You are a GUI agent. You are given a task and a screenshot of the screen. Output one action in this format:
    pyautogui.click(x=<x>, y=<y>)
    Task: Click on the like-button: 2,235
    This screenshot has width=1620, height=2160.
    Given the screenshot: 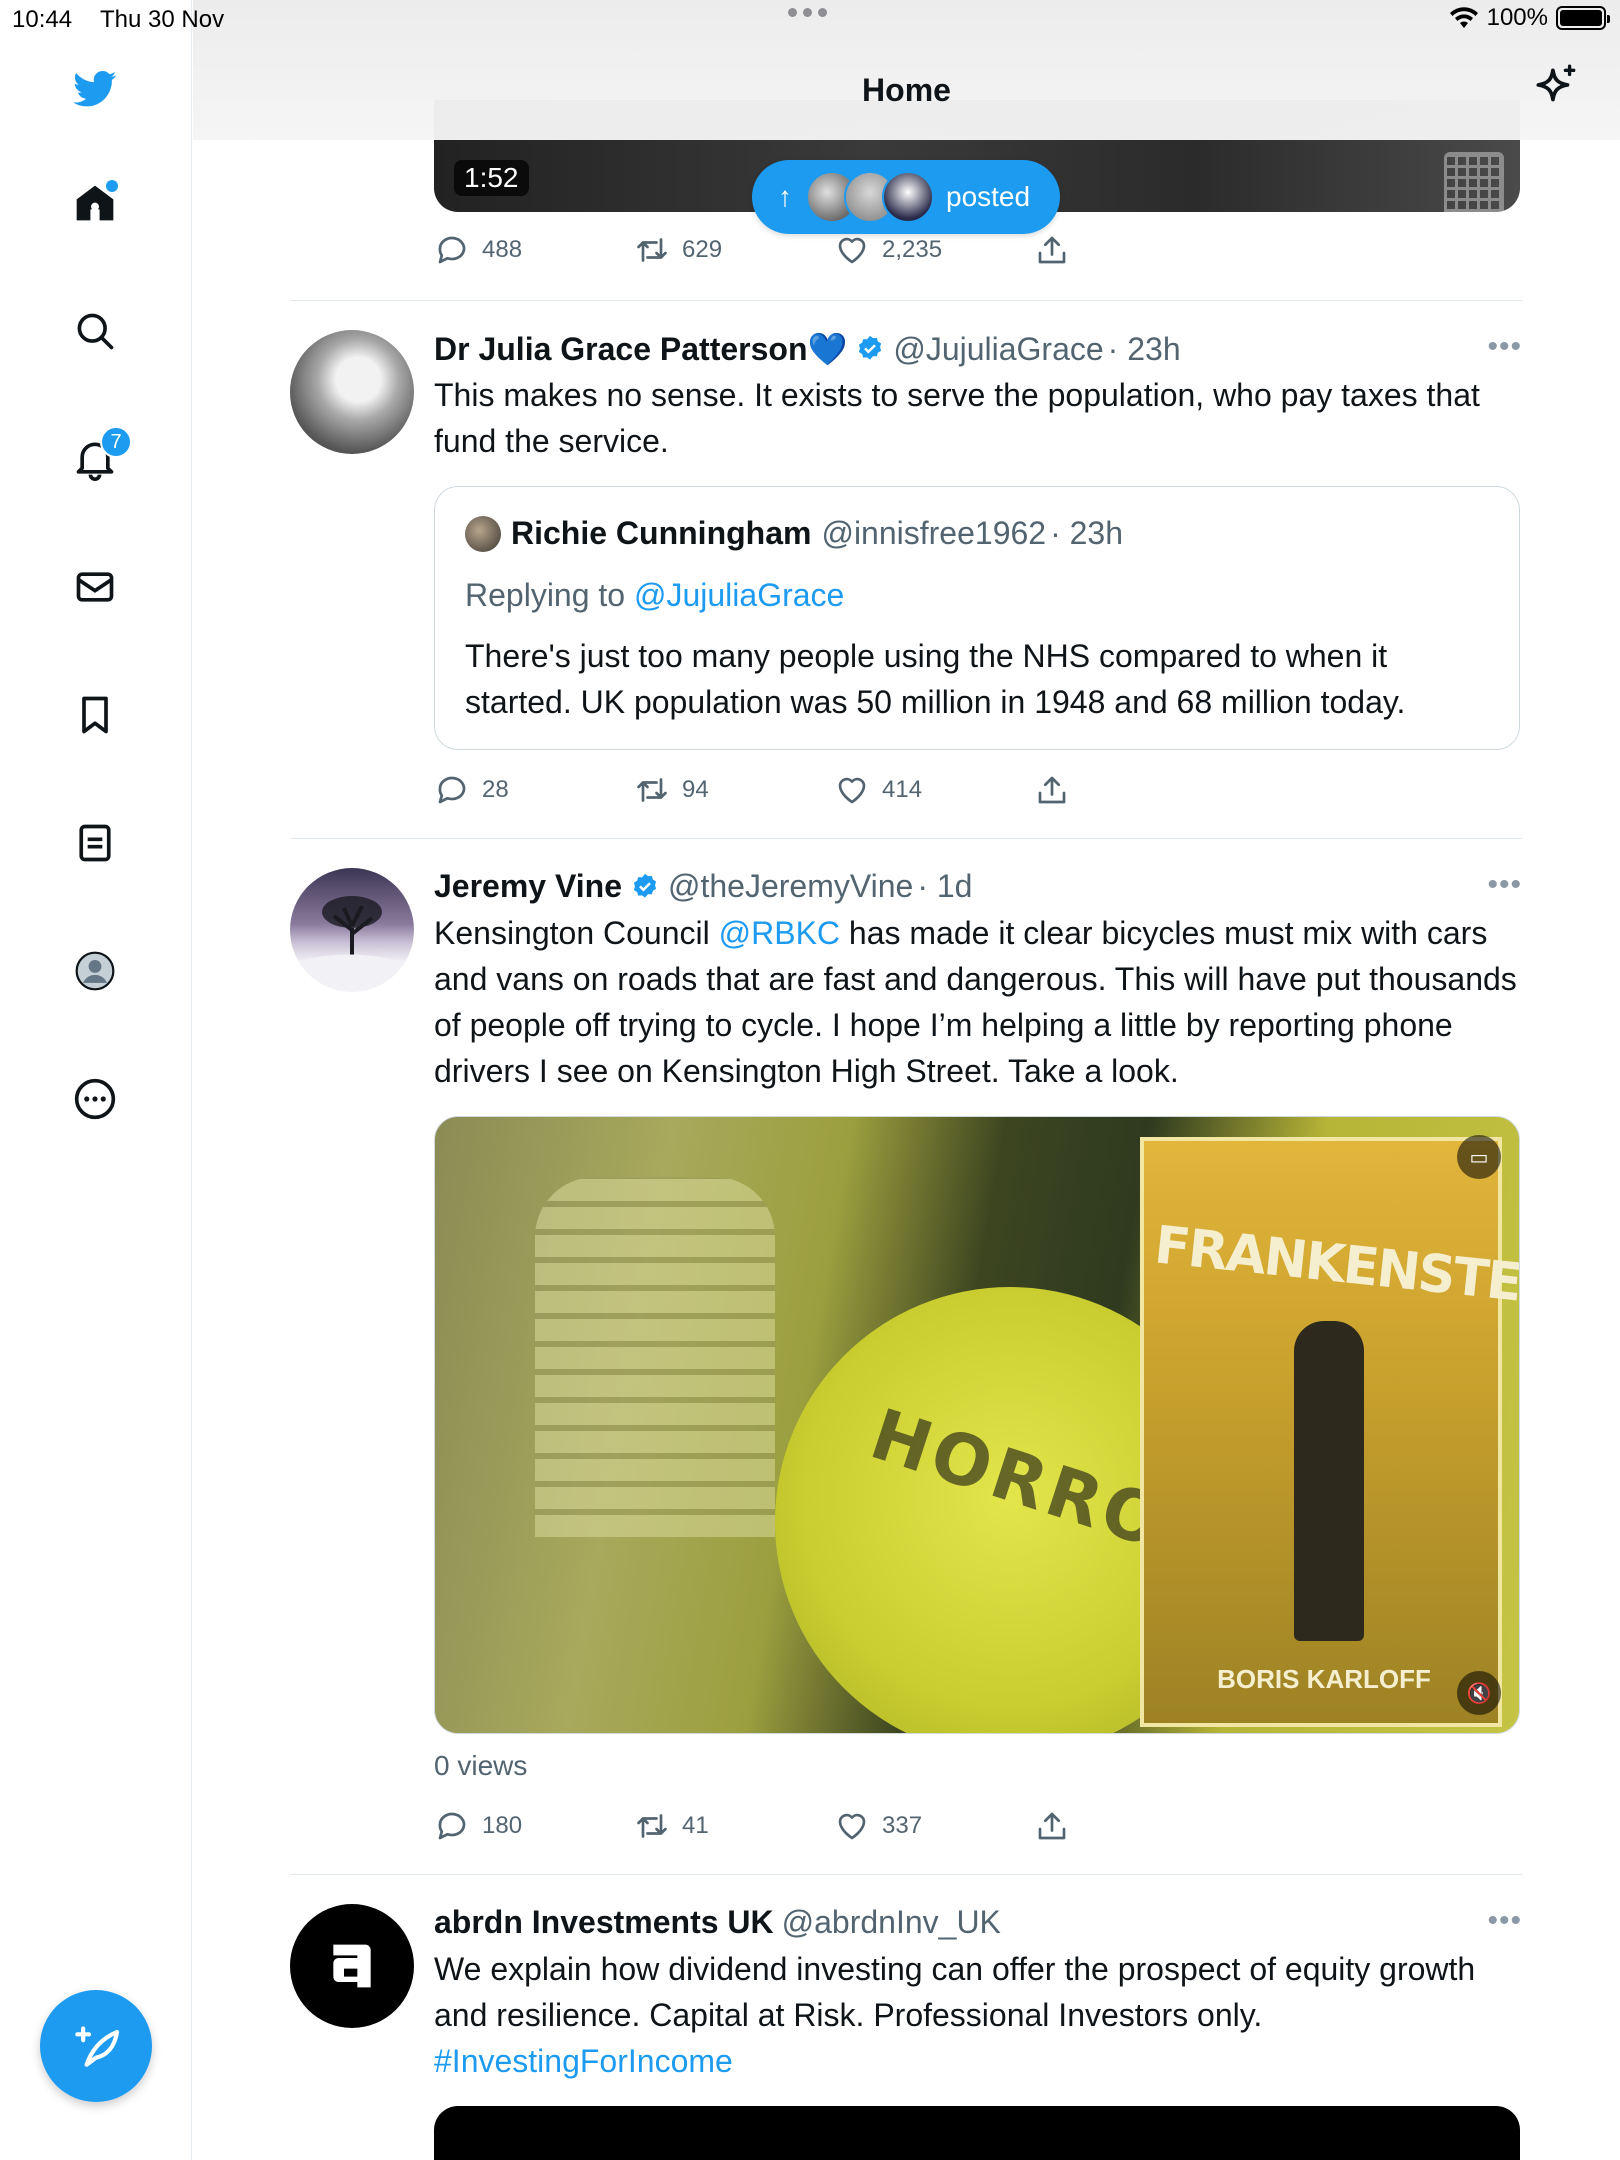 What is the action you would take?
    pyautogui.click(x=934, y=250)
    